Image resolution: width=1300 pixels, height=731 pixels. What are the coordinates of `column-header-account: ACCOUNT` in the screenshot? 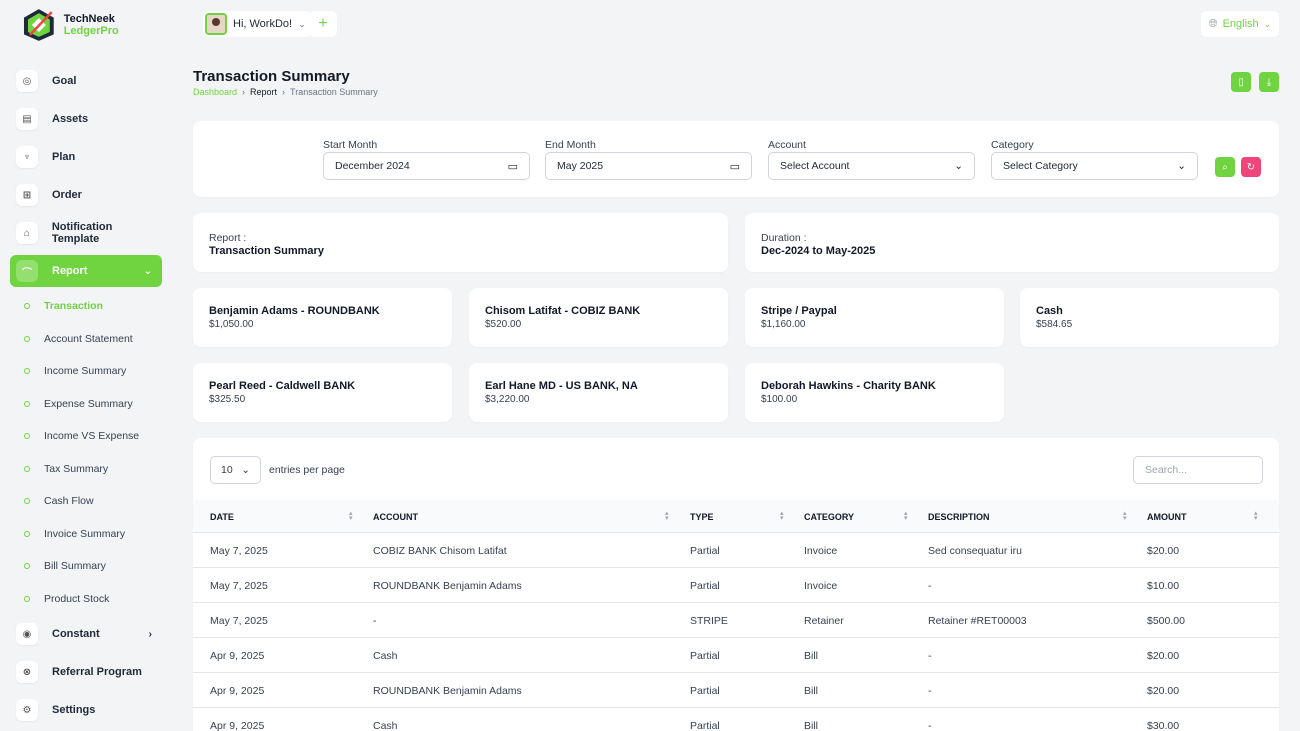 It's located at (395, 517).